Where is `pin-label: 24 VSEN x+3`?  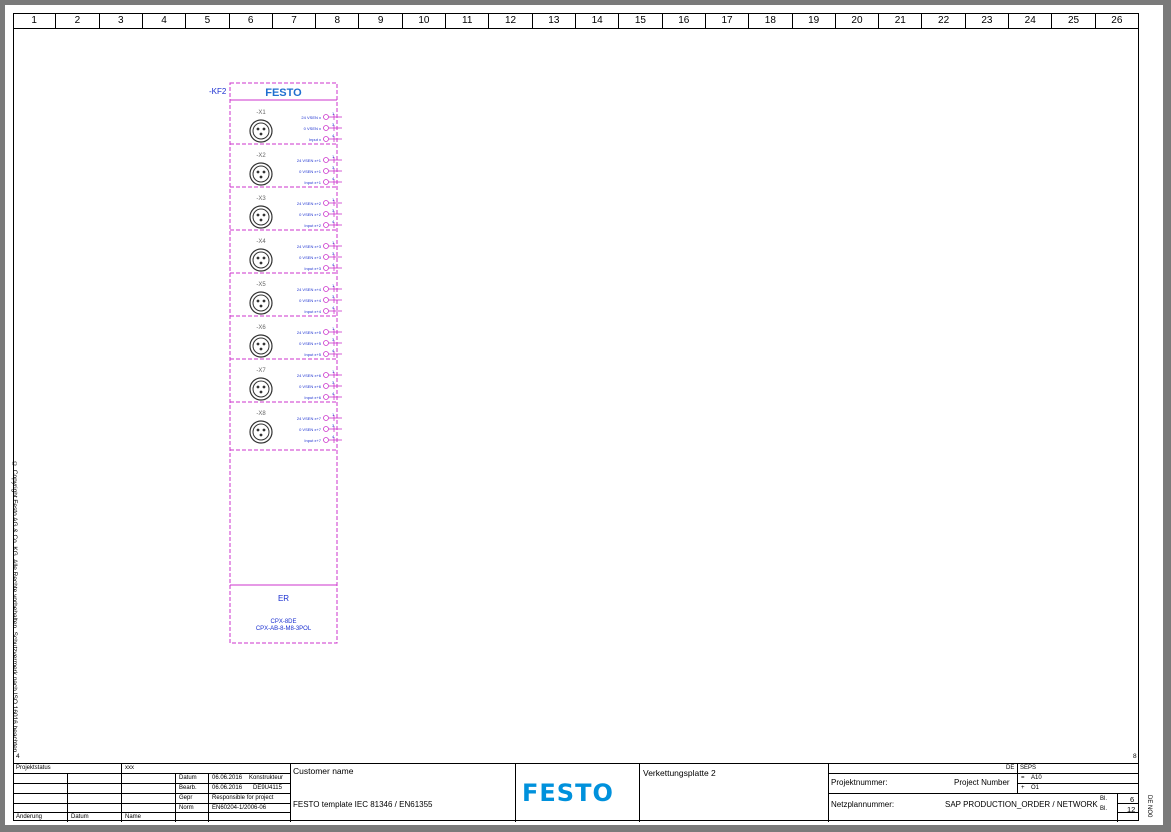
pin-label: 24 VSEN x+3 is located at coordinates (309, 246).